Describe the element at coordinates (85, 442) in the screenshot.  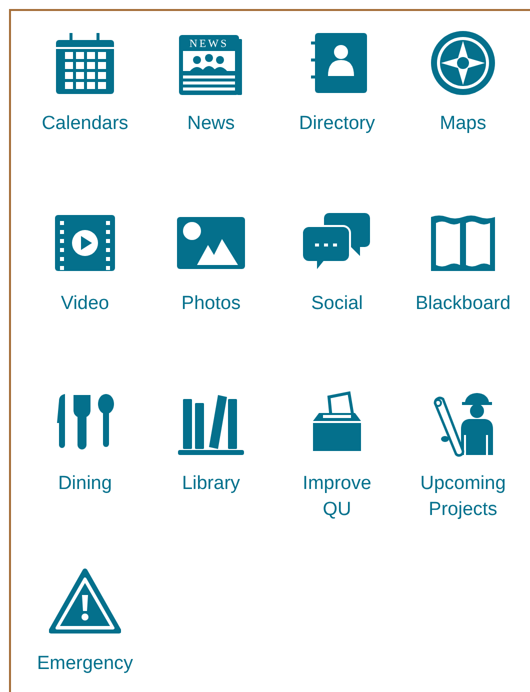
I see `app-tile: Dining` at that location.